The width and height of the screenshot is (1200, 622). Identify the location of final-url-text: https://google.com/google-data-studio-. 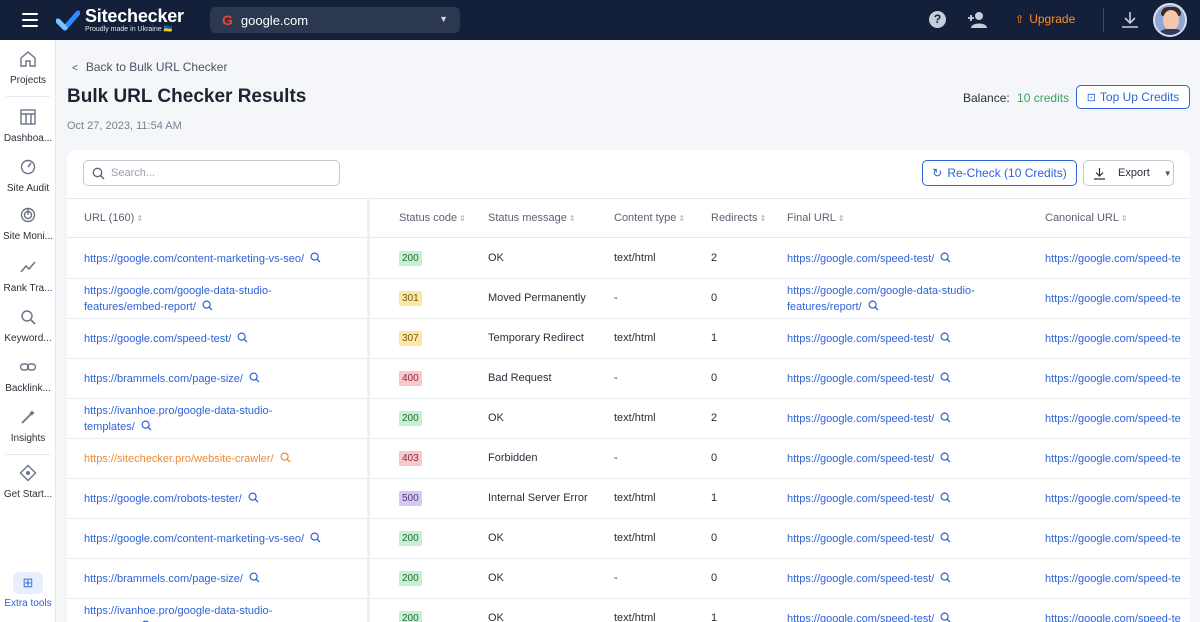
(881, 291).